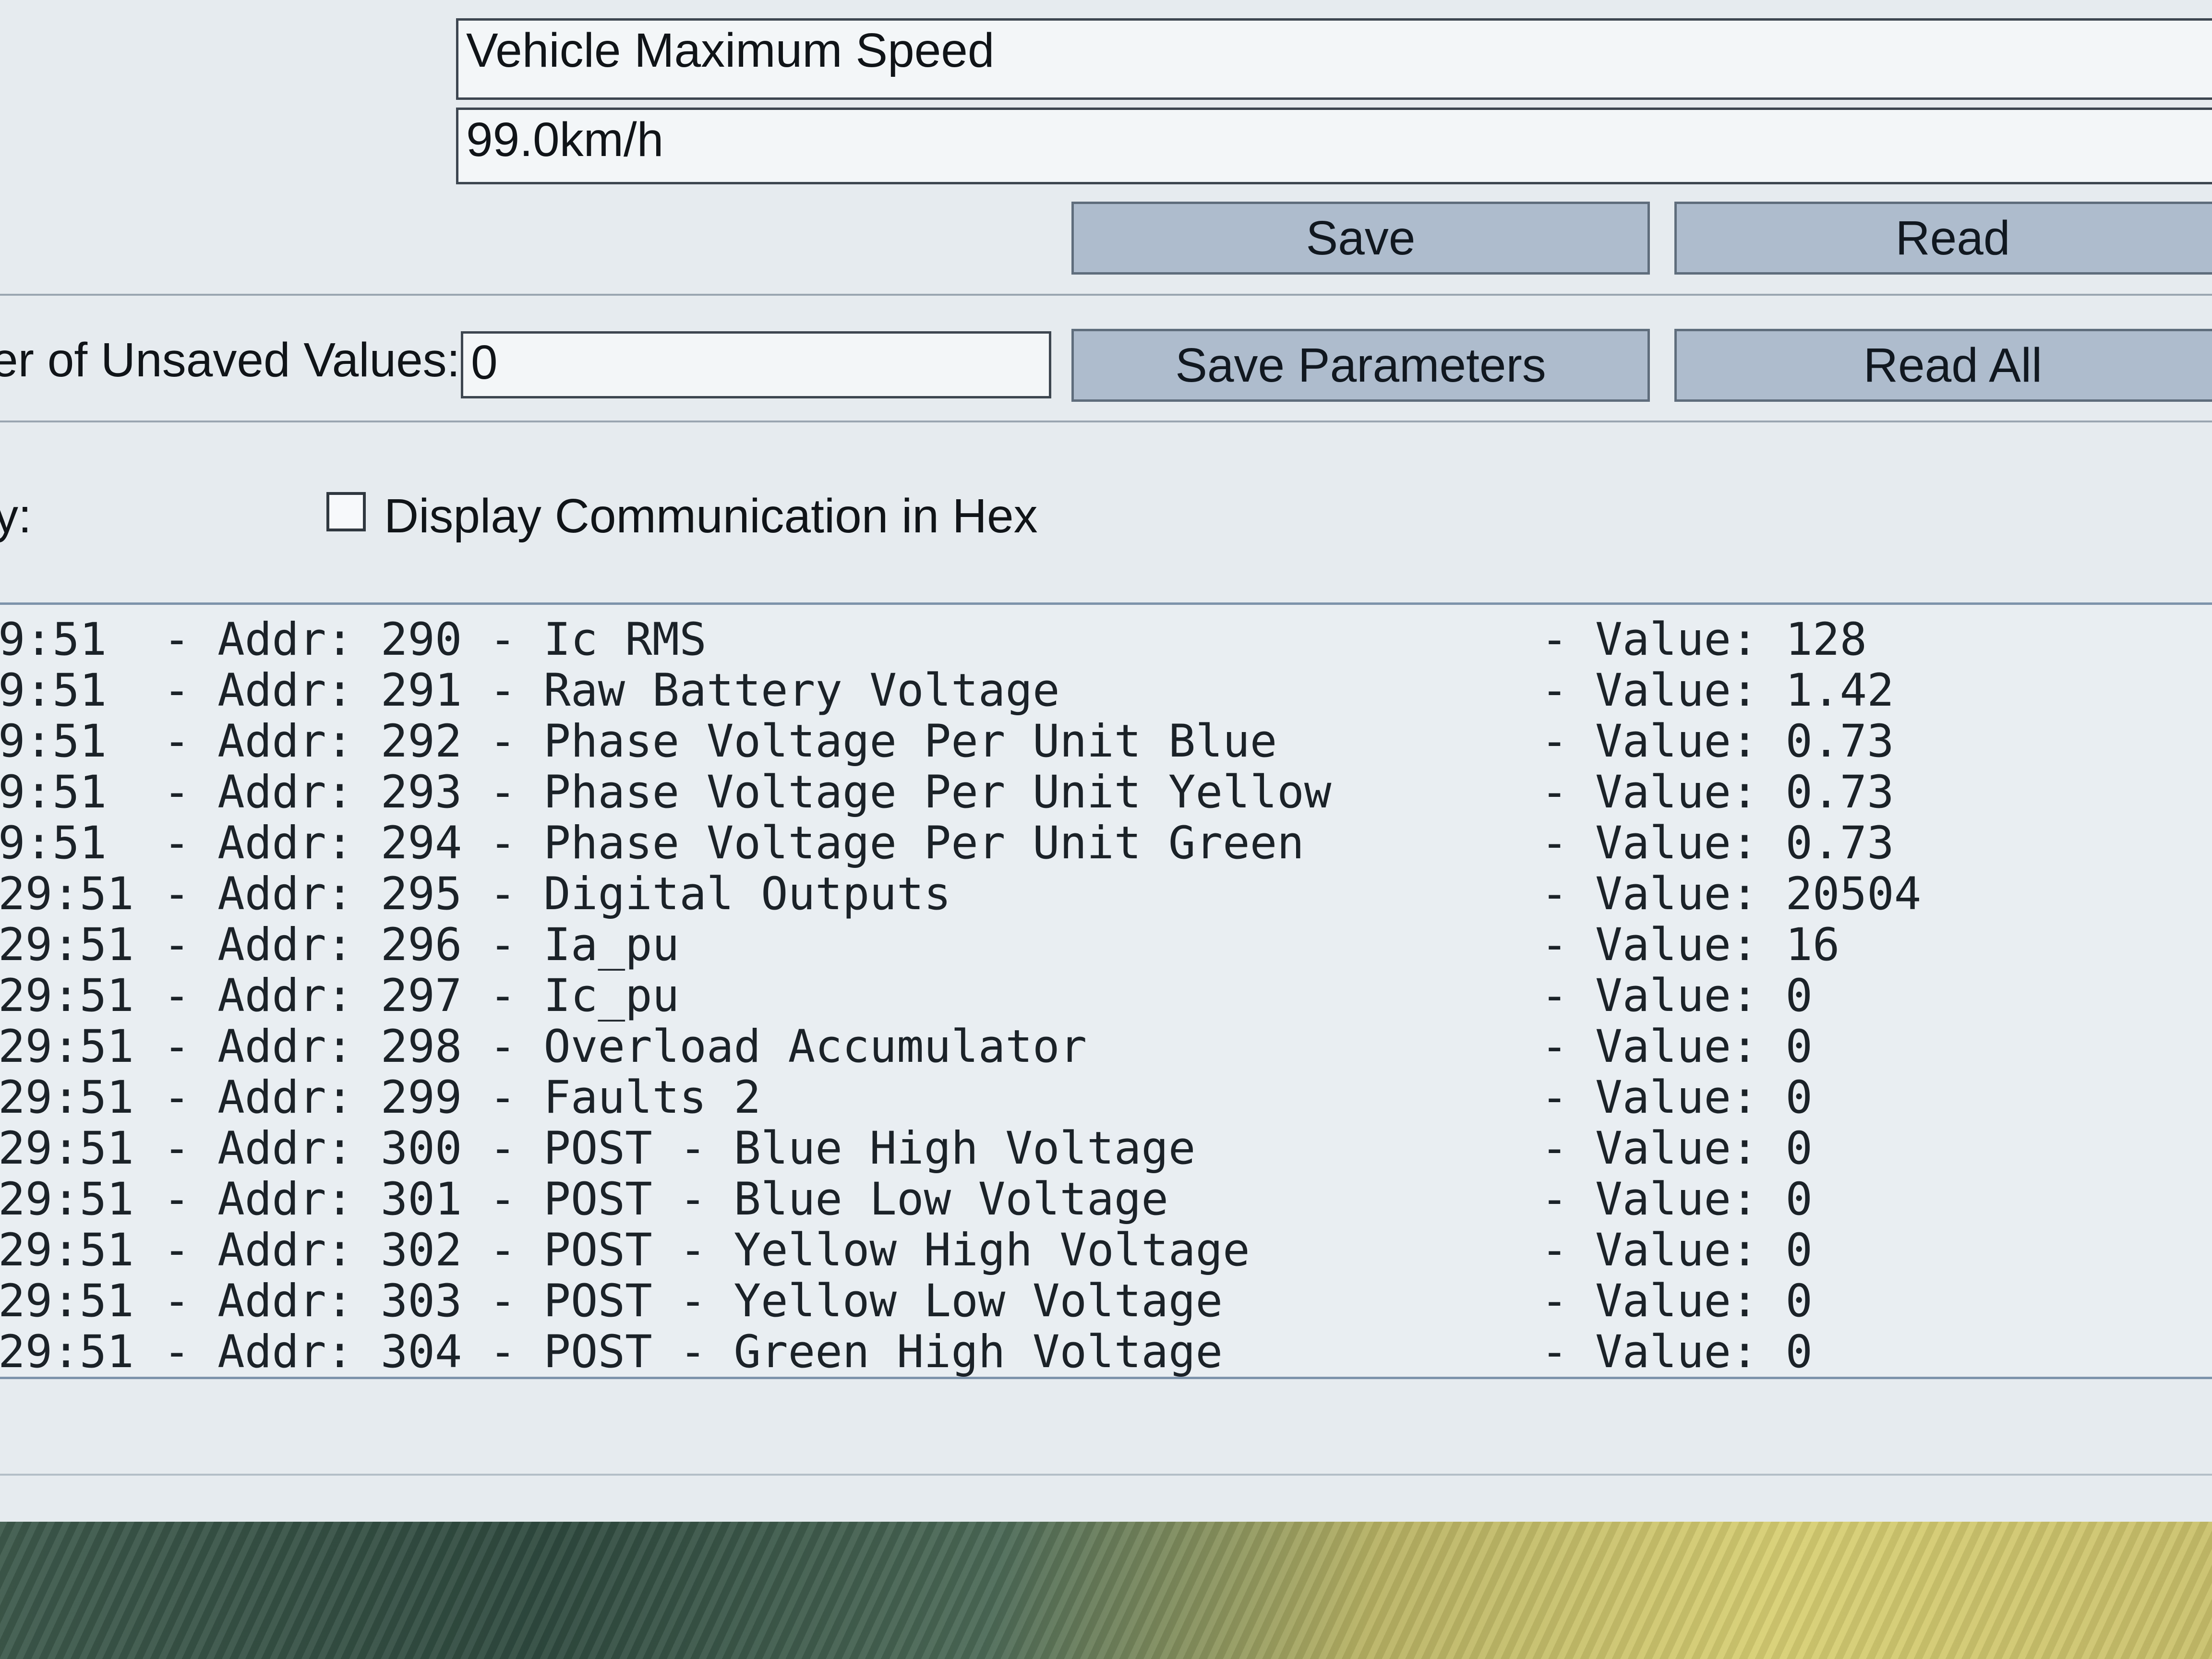 The height and width of the screenshot is (1659, 2212). Describe the element at coordinates (693, 1352) in the screenshot. I see `log-address-description: - Addr: 304 - POST - Green High Voltage` at that location.